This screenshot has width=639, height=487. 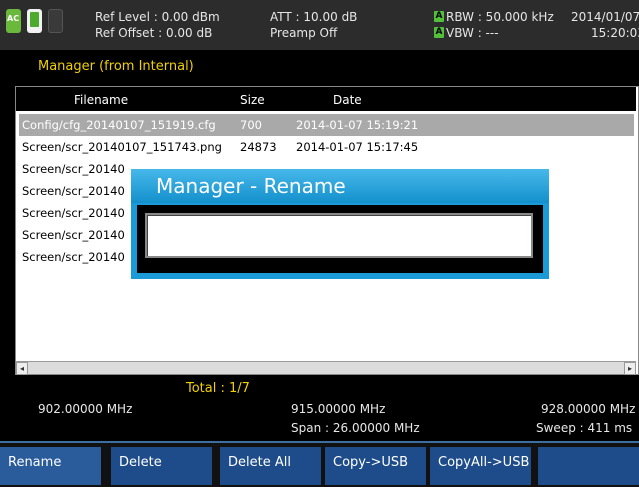 I want to click on rename-input, so click(x=339, y=235).